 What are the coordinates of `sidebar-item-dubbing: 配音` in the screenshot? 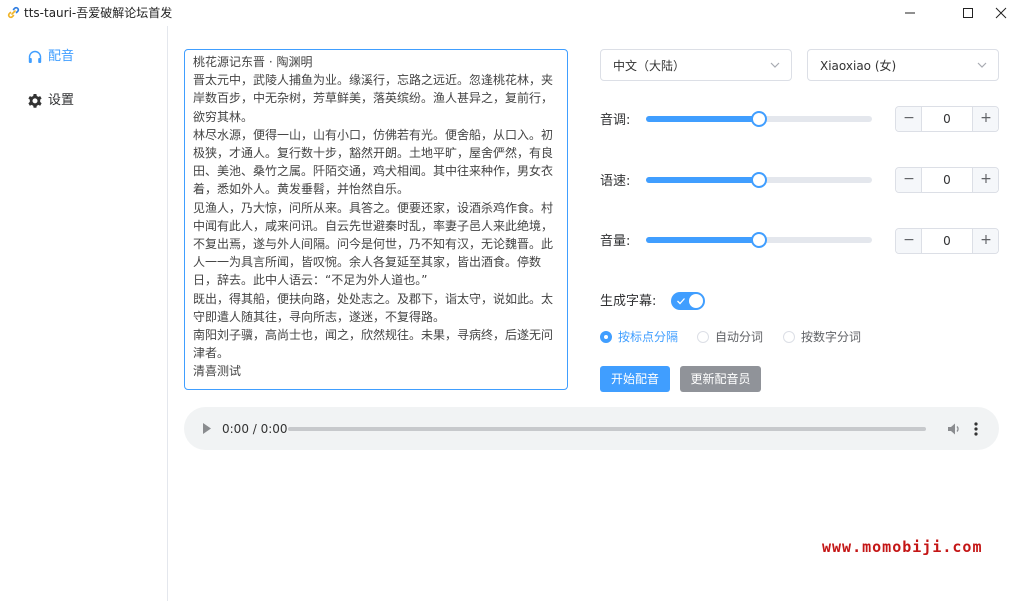 It's located at (83, 57).